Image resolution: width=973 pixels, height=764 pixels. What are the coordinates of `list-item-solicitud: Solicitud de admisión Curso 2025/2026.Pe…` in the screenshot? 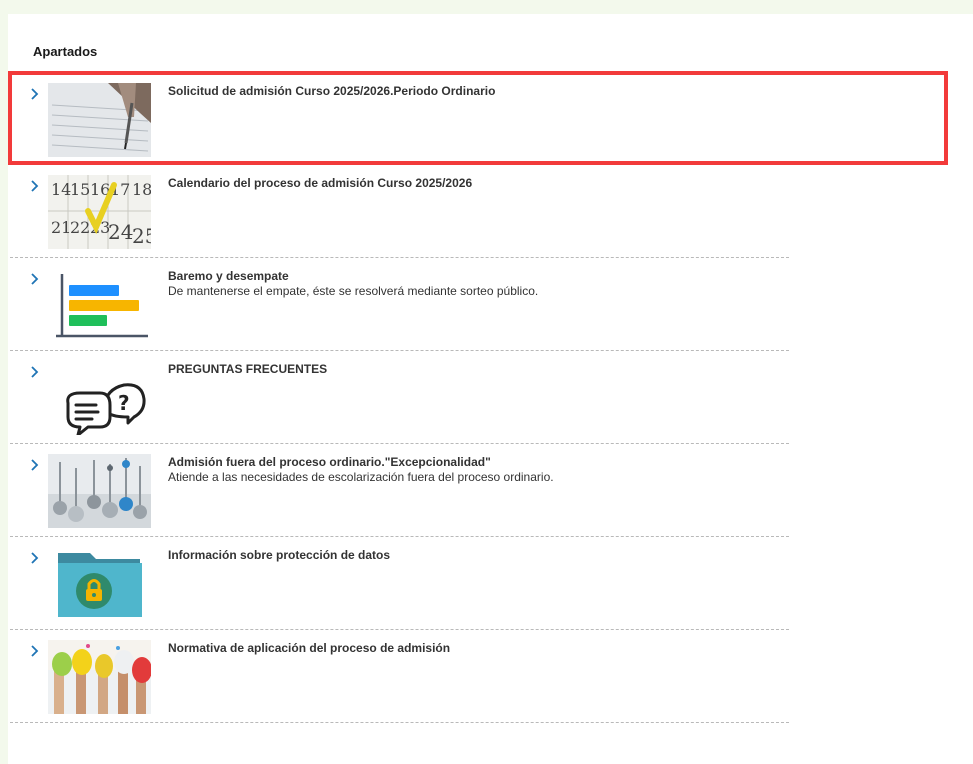 It's located at (399, 119).